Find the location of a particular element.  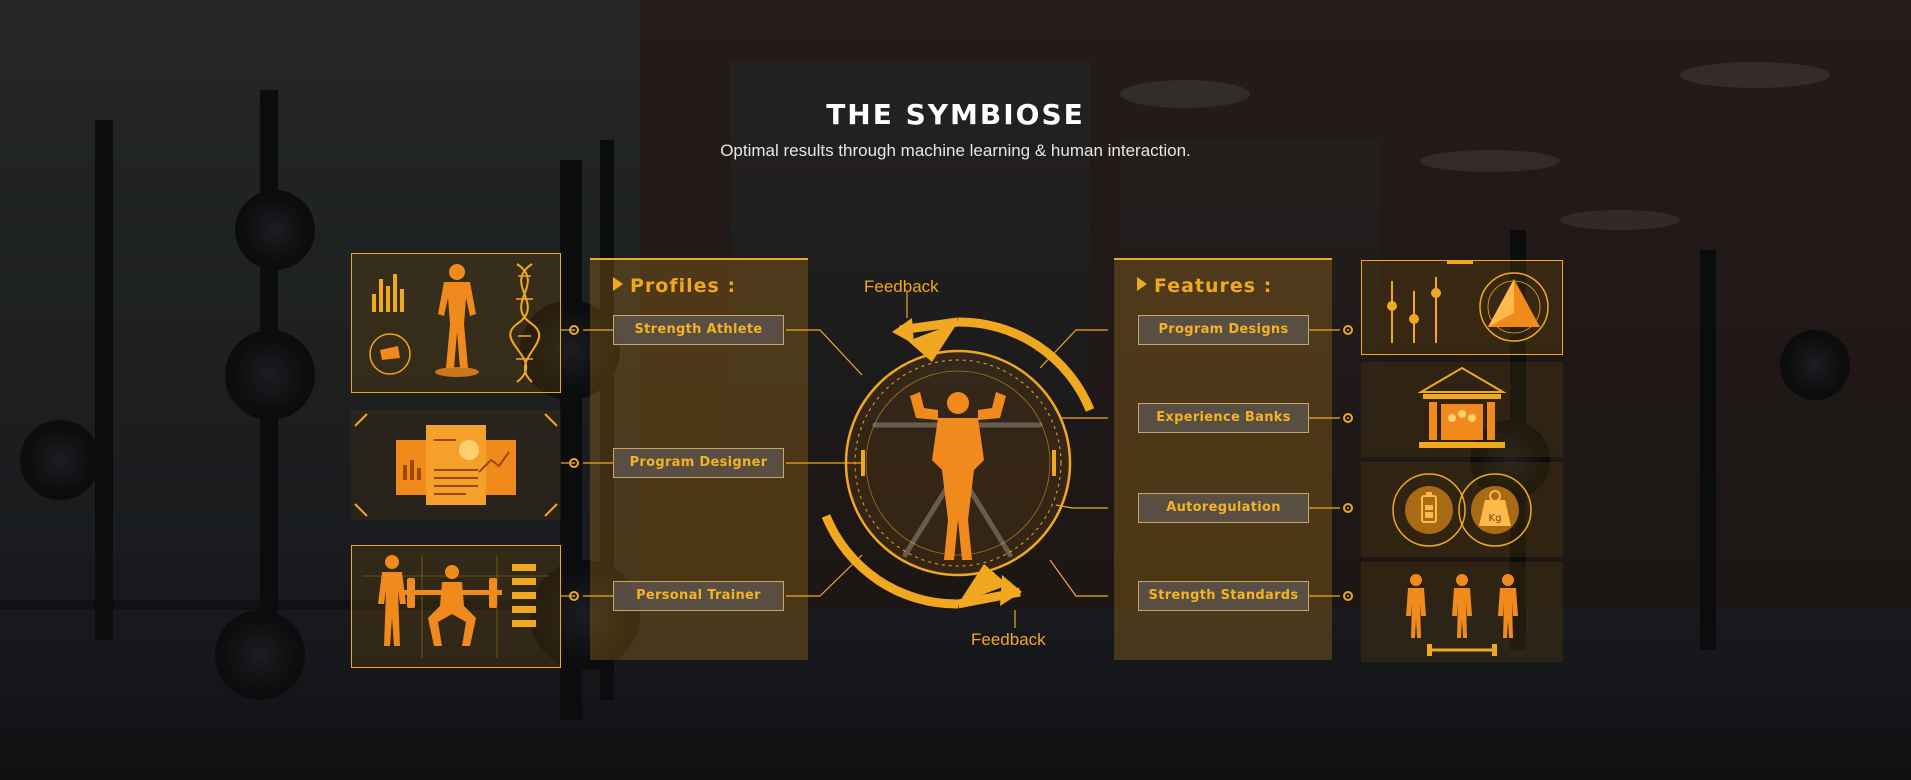

profile-strength-athlete: Strength Athlete is located at coordinates (698, 330).